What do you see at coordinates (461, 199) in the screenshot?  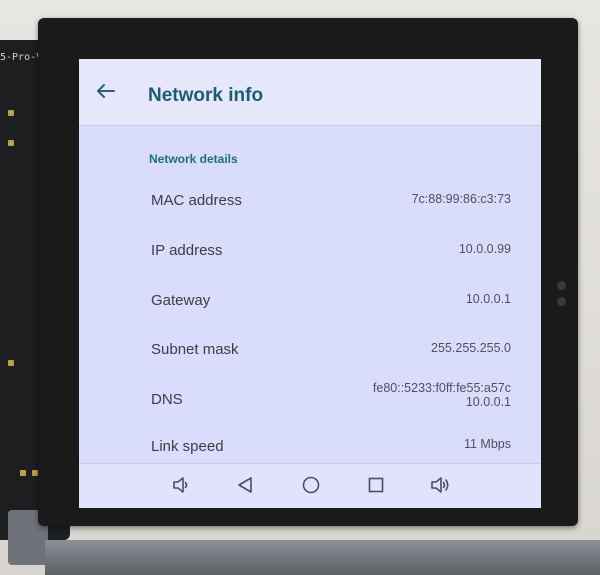 I see `row-value: 7c:88:99:86:c3:73` at bounding box center [461, 199].